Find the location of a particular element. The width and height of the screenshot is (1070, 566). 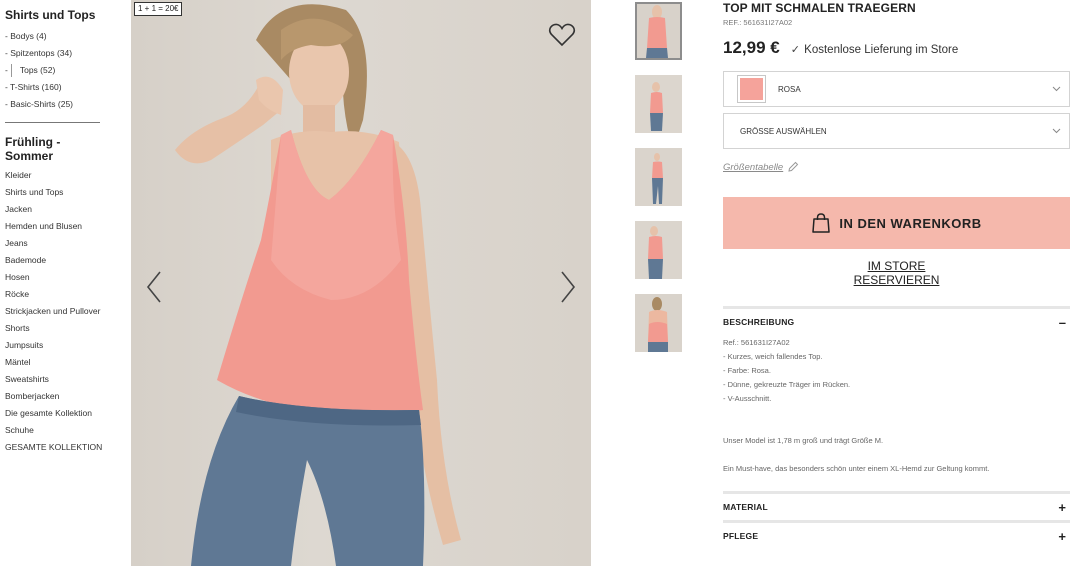

subcategory-tshirts: - T-Shirts (160) is located at coordinates (59, 87).